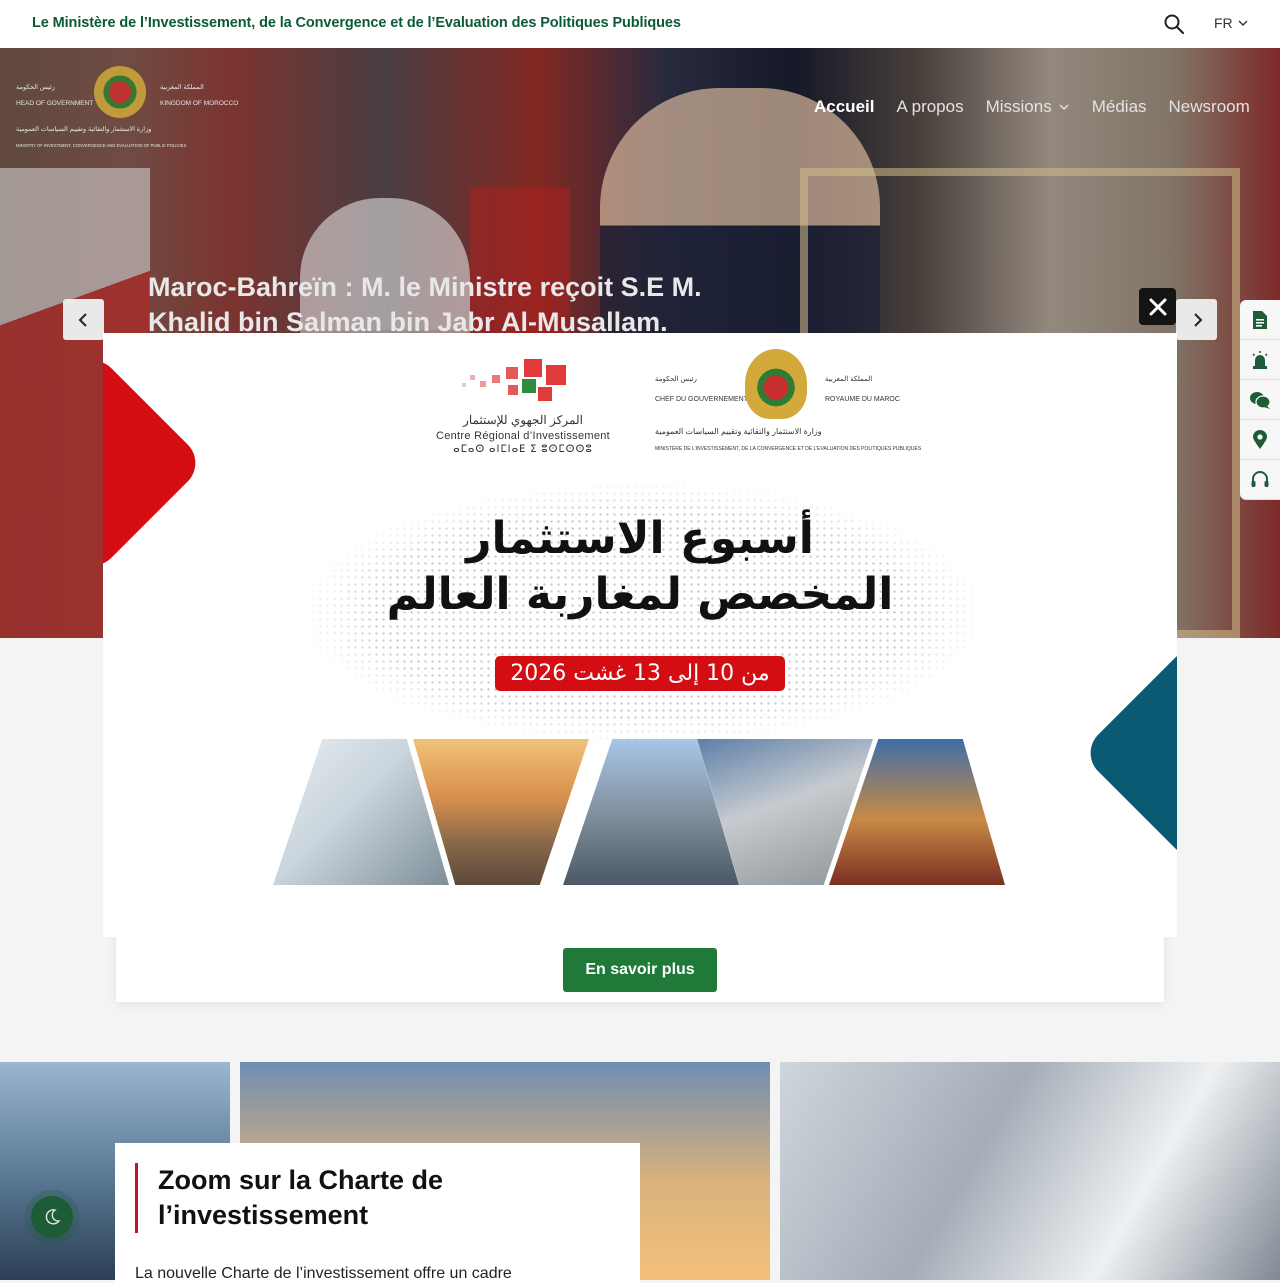 The width and height of the screenshot is (1280, 1283). Describe the element at coordinates (639, 812) in the screenshot. I see `sector-photos` at that location.